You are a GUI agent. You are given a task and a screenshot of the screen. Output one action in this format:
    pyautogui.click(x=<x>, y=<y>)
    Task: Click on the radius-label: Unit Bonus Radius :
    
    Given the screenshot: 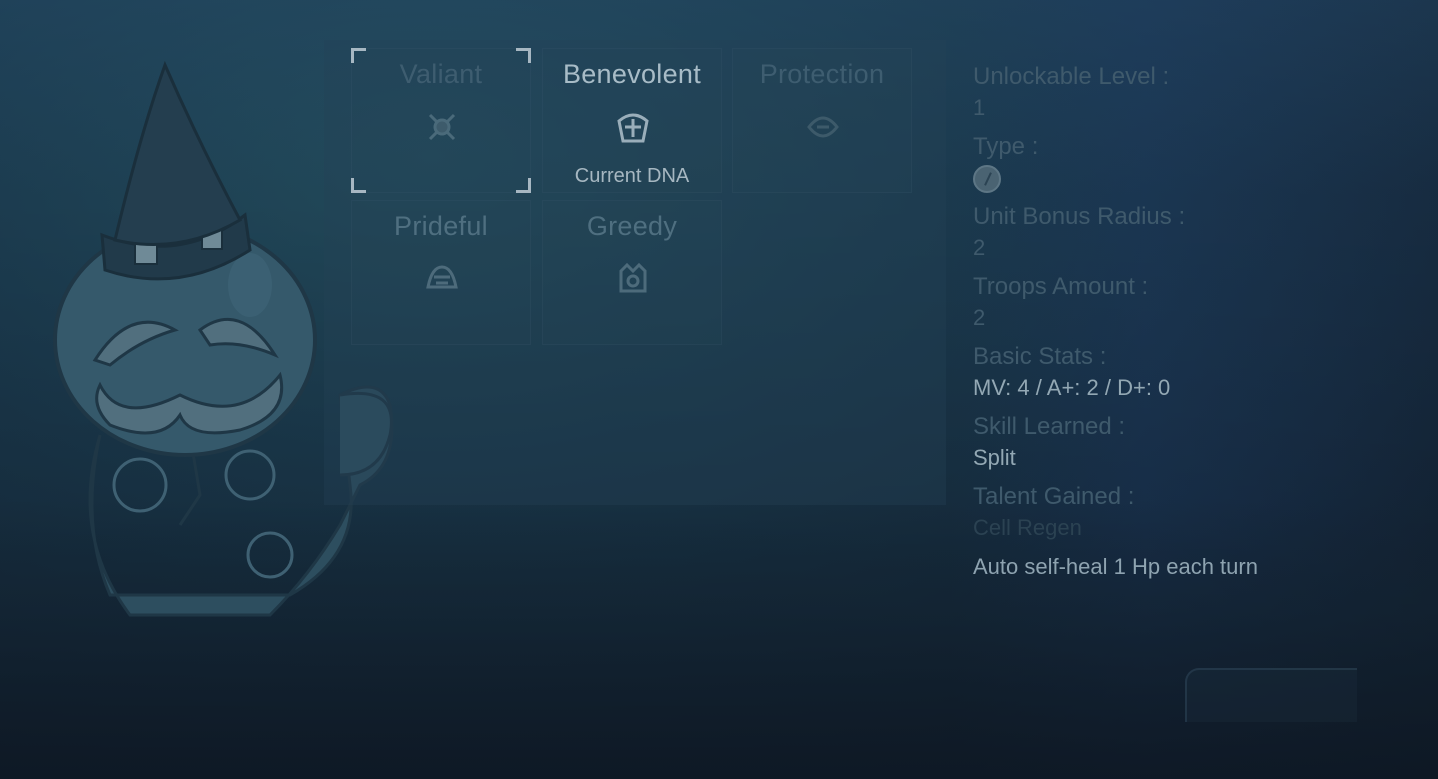 What is the action you would take?
    pyautogui.click(x=1079, y=216)
    